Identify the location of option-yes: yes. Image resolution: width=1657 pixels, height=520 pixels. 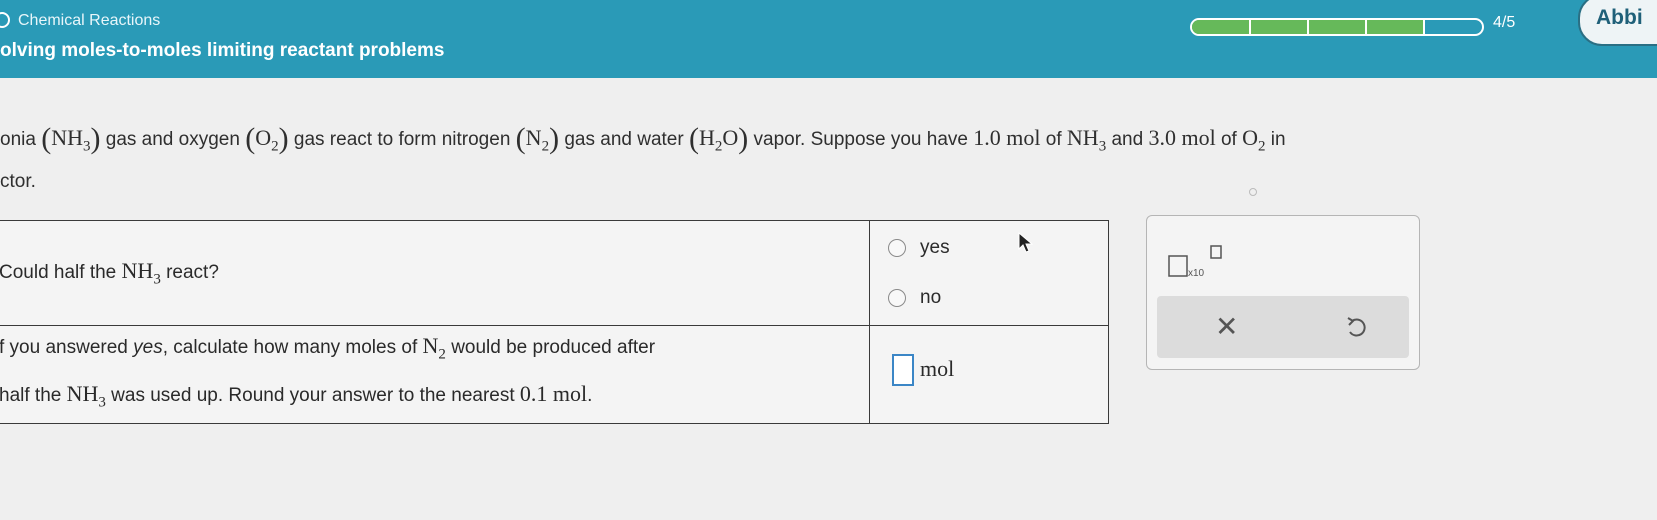
(919, 248).